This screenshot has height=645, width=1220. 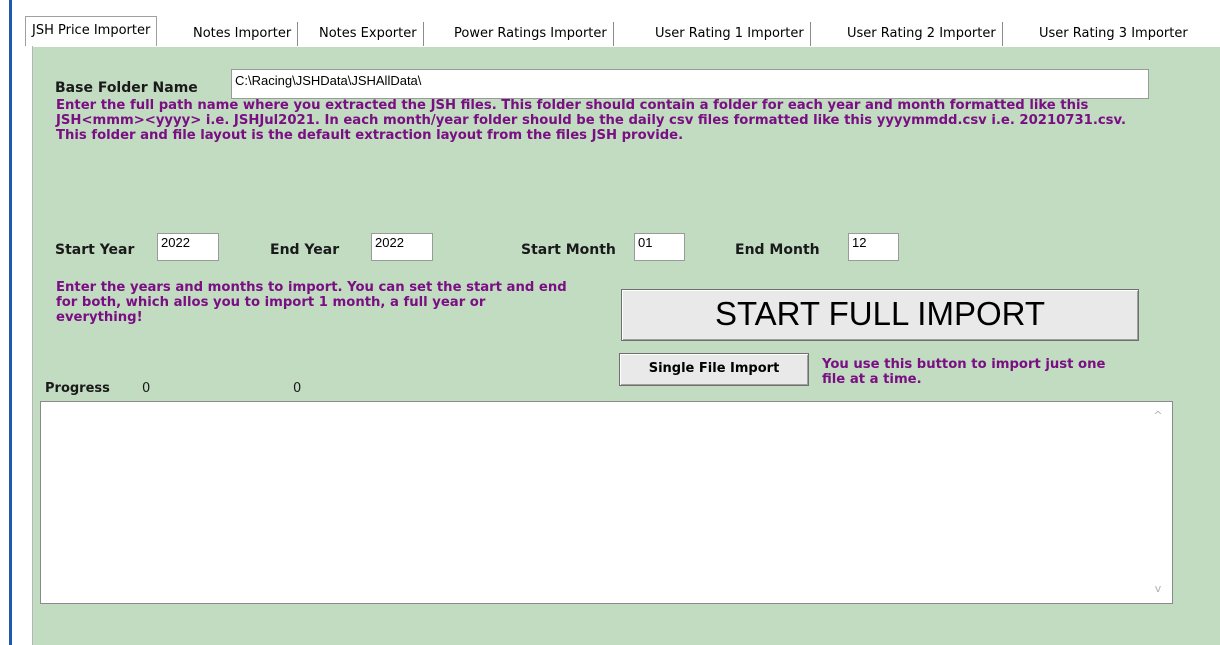 What do you see at coordinates (95, 250) in the screenshot?
I see `start-year-label: Start Year` at bounding box center [95, 250].